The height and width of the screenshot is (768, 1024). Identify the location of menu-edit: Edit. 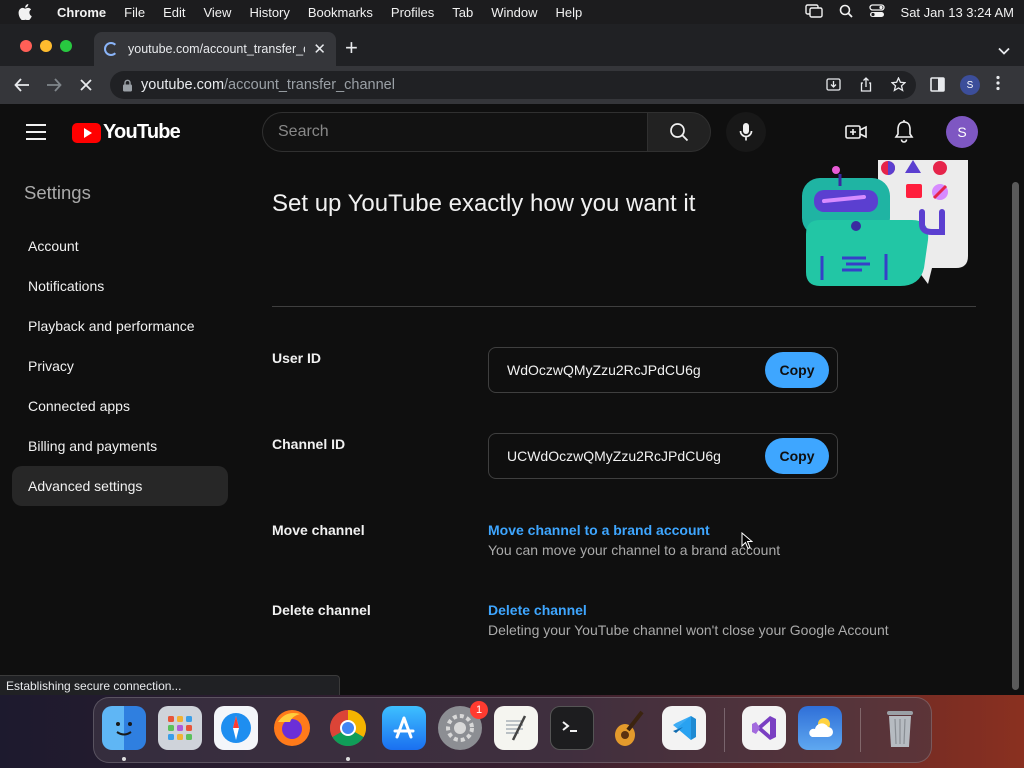
(174, 12).